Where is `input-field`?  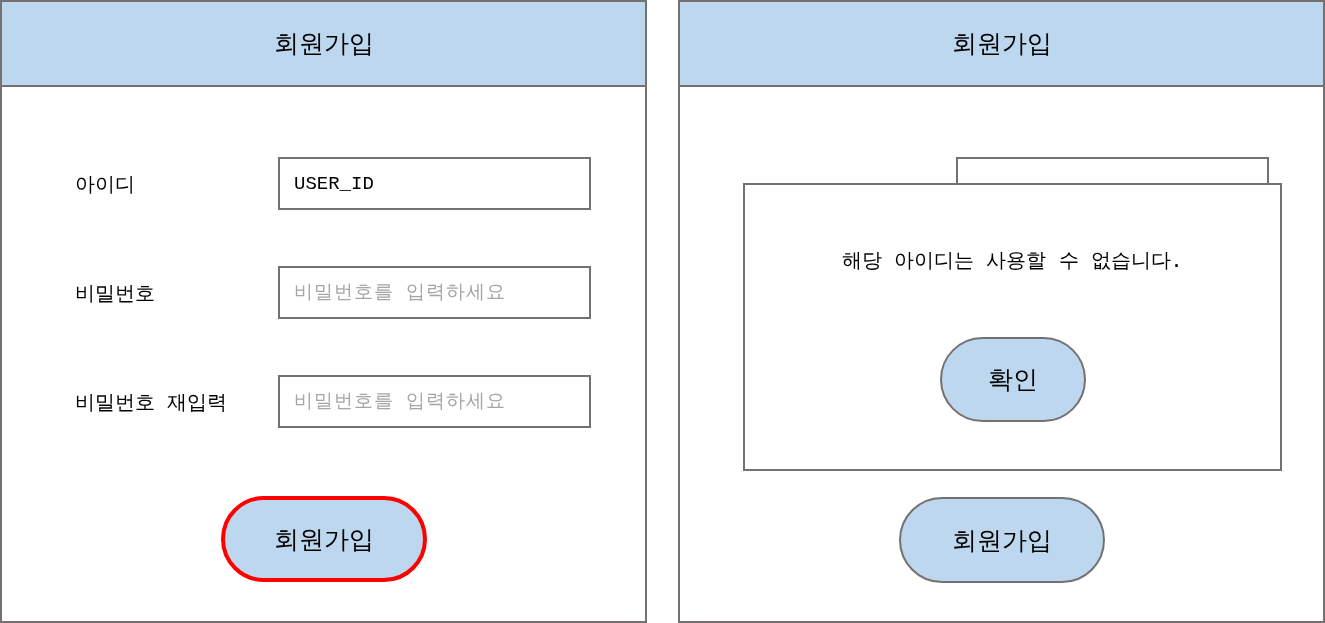
input-field is located at coordinates (1112, 170).